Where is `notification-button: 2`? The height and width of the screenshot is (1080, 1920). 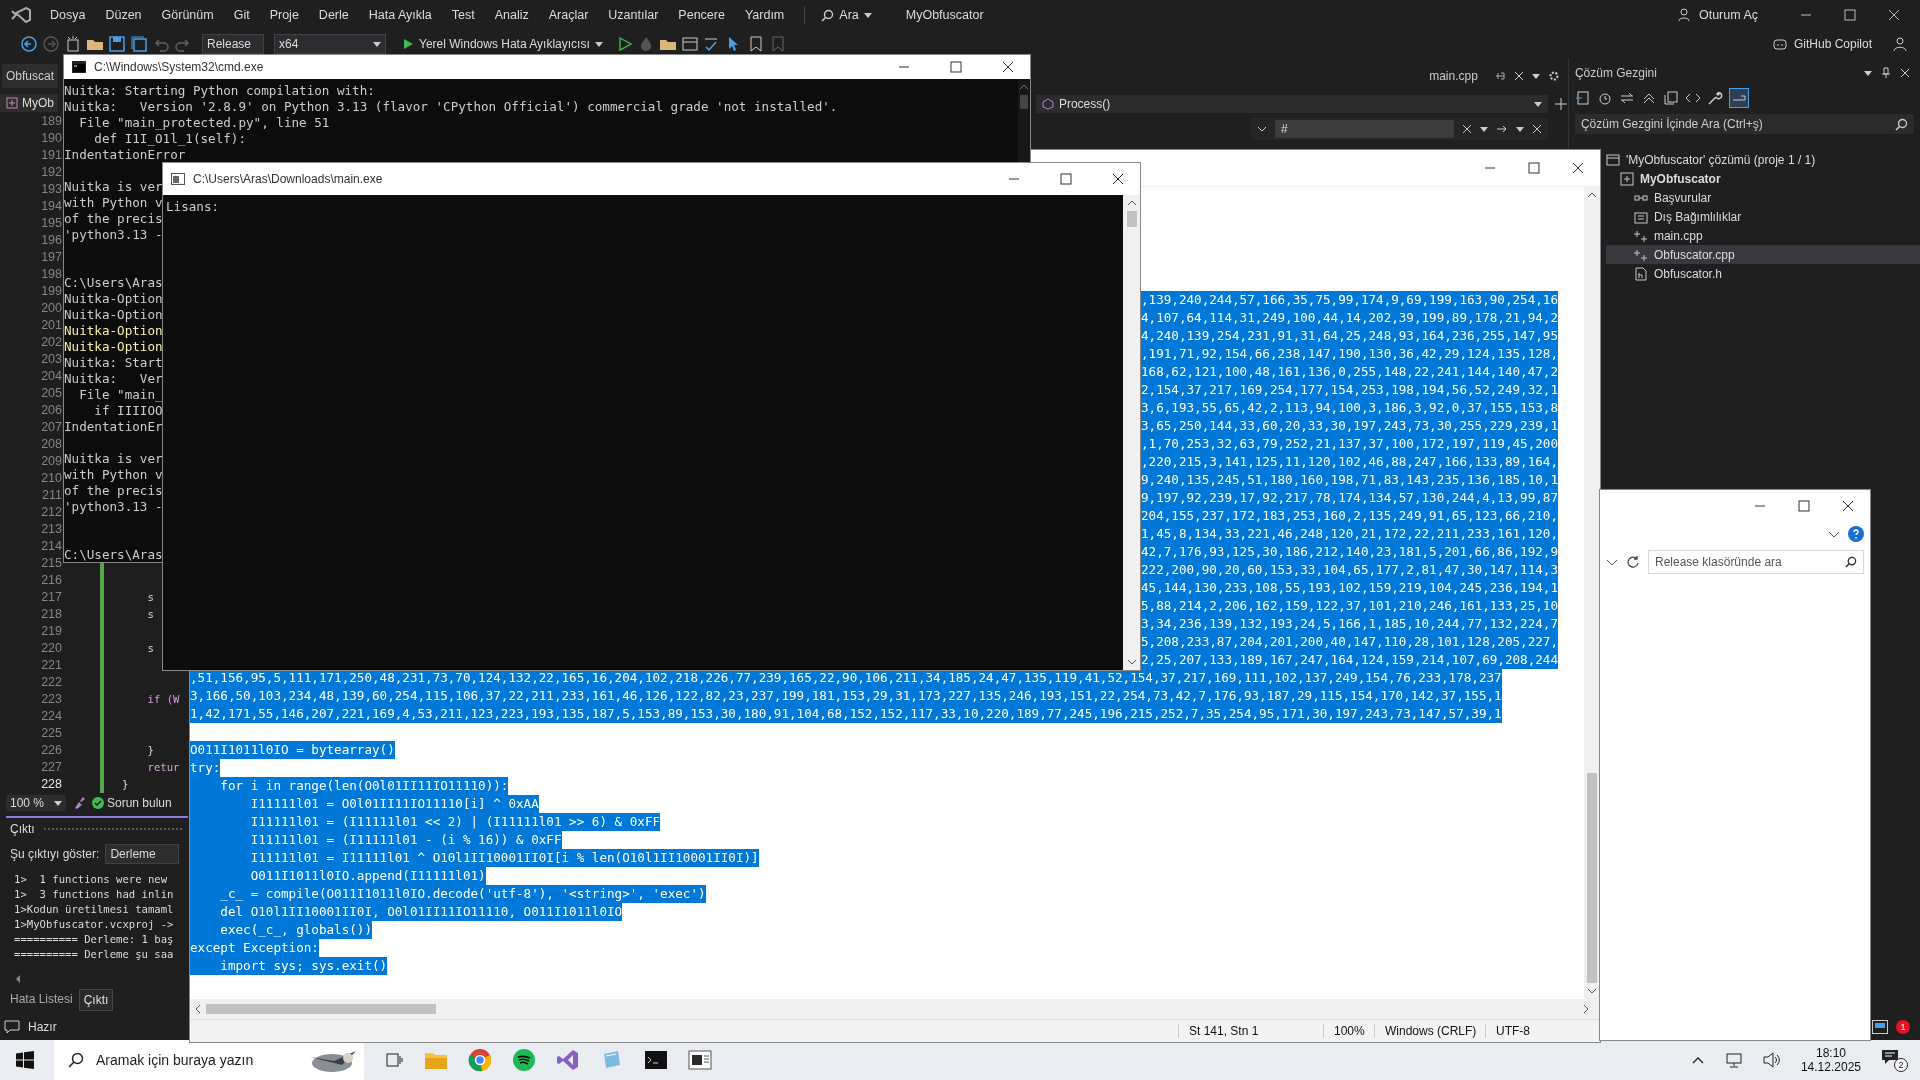
notification-button: 2 is located at coordinates (1894, 1060).